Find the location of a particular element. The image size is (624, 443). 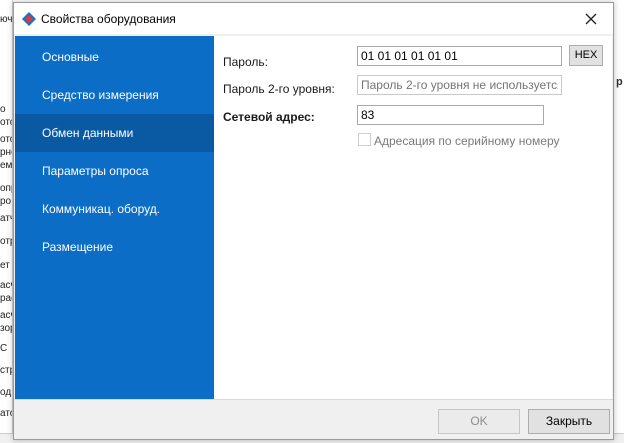

serial-addressing-checkbox is located at coordinates (364, 139).